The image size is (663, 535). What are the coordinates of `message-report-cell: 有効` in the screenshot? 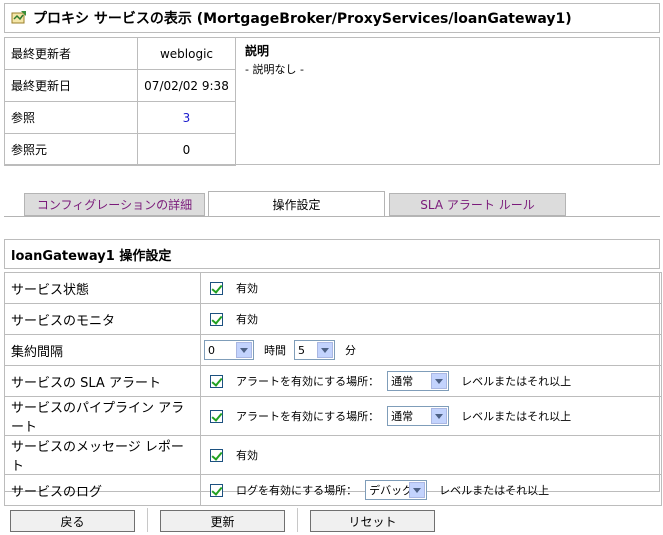 It's located at (431, 455).